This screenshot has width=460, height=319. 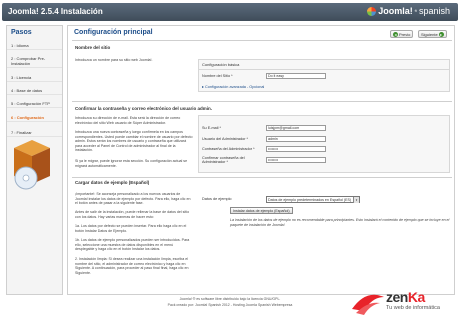 I want to click on window-title: Joomla! 2.5.4 Instalación, so click(x=55, y=11).